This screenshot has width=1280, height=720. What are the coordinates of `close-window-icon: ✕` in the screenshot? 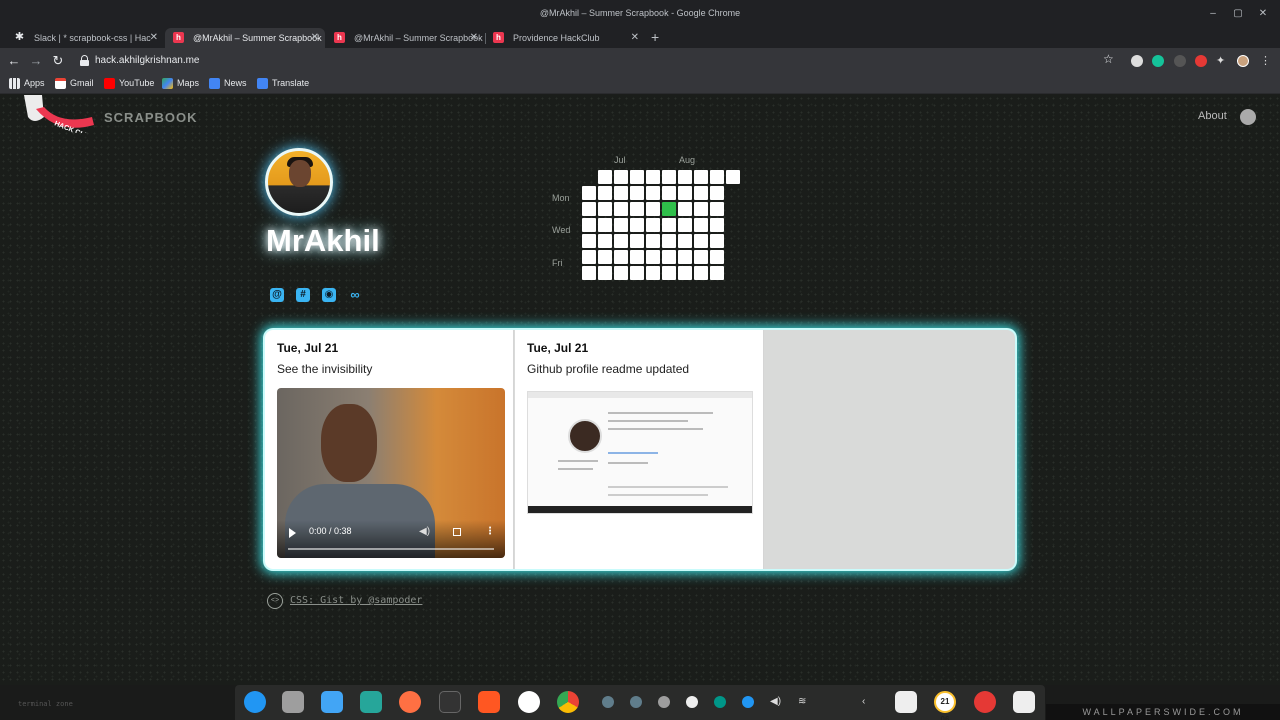 It's located at (1263, 14).